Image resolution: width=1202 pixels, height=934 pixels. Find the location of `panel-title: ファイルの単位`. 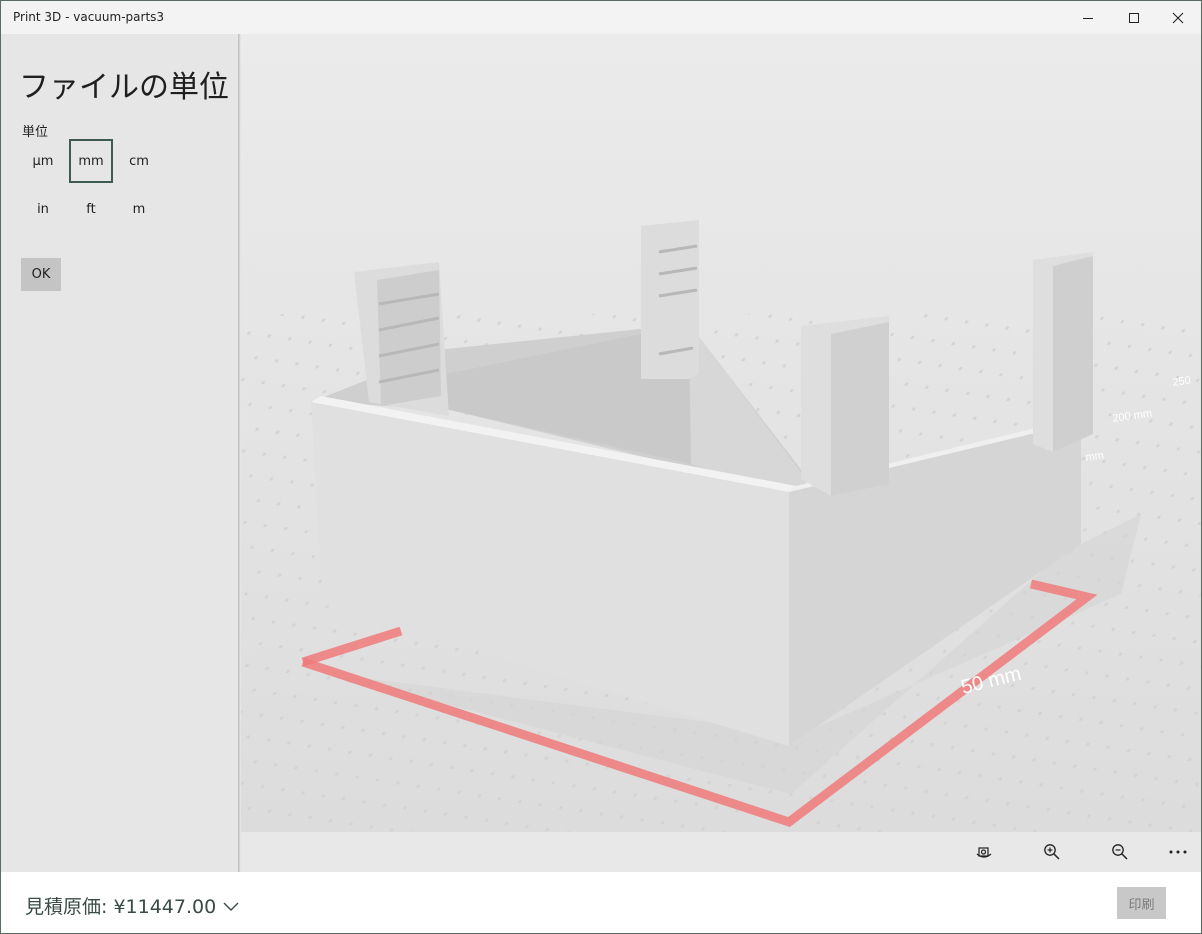

panel-title: ファイルの単位 is located at coordinates (124, 87).